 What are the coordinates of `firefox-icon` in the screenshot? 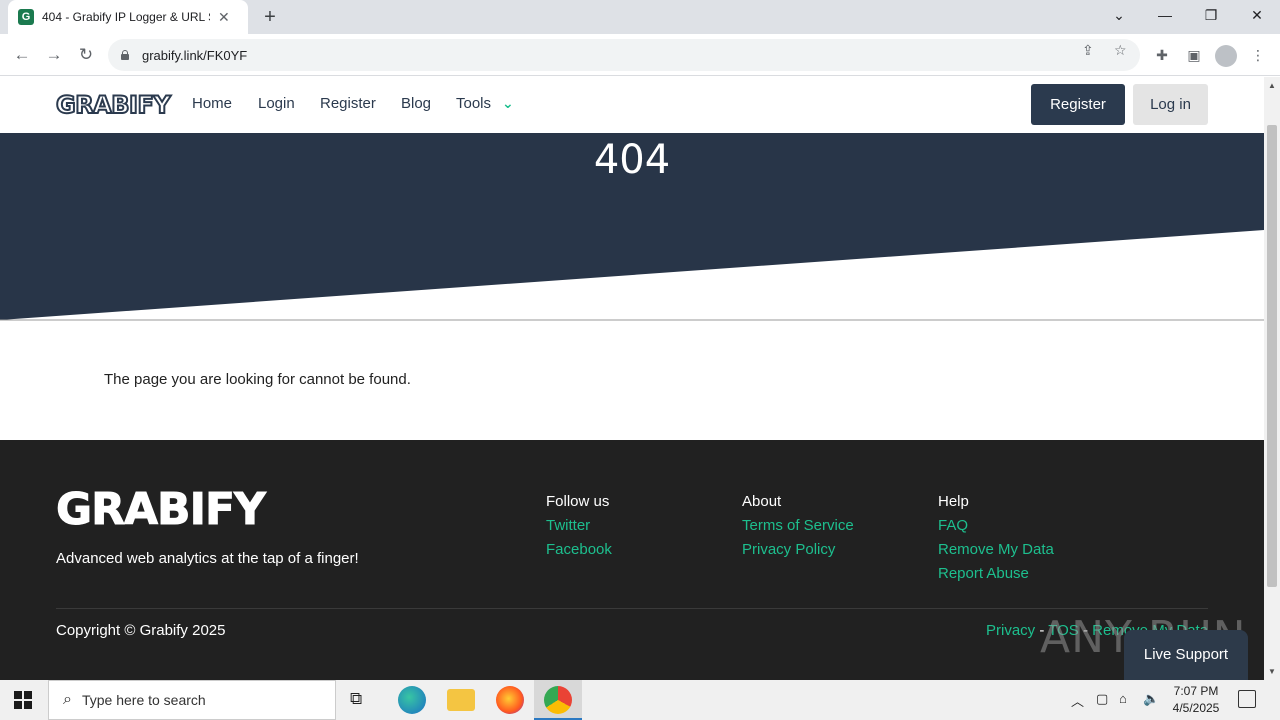 It's located at (510, 700).